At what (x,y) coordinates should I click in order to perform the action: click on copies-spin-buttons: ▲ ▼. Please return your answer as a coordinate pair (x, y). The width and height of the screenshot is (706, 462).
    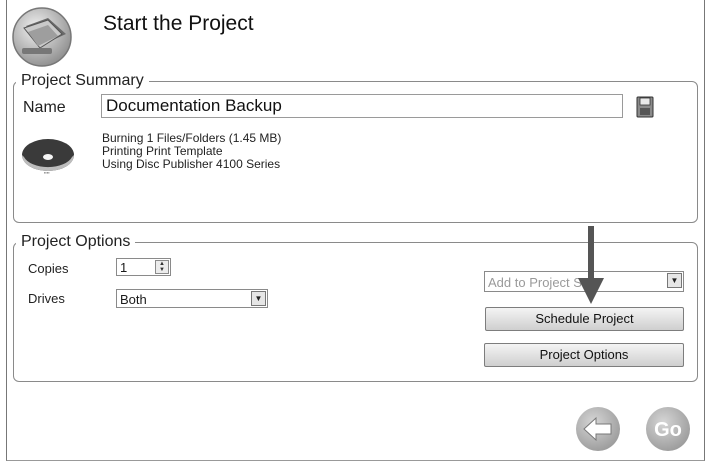
    Looking at the image, I should click on (162, 267).